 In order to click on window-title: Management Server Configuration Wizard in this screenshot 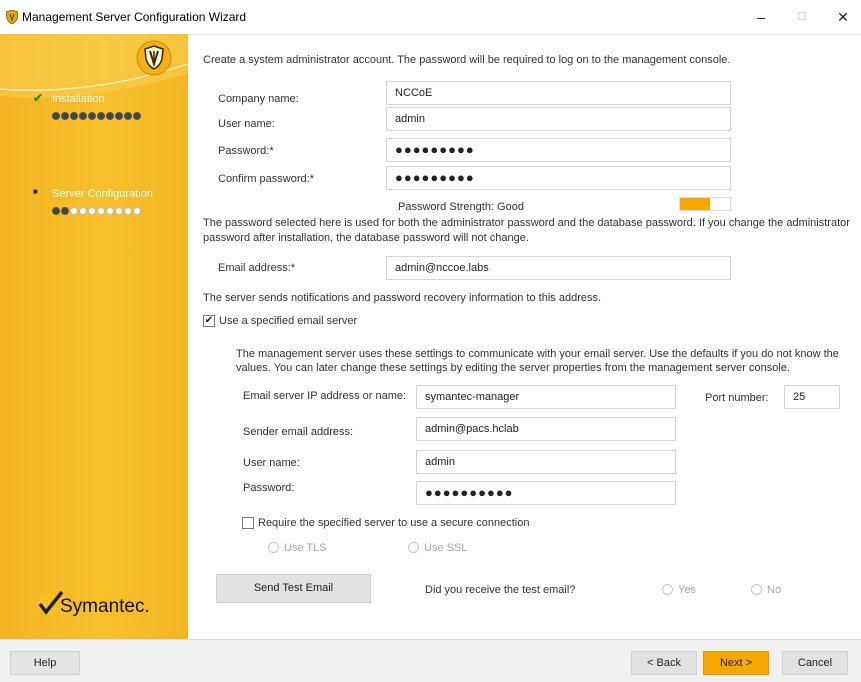, I will do `click(134, 17)`.